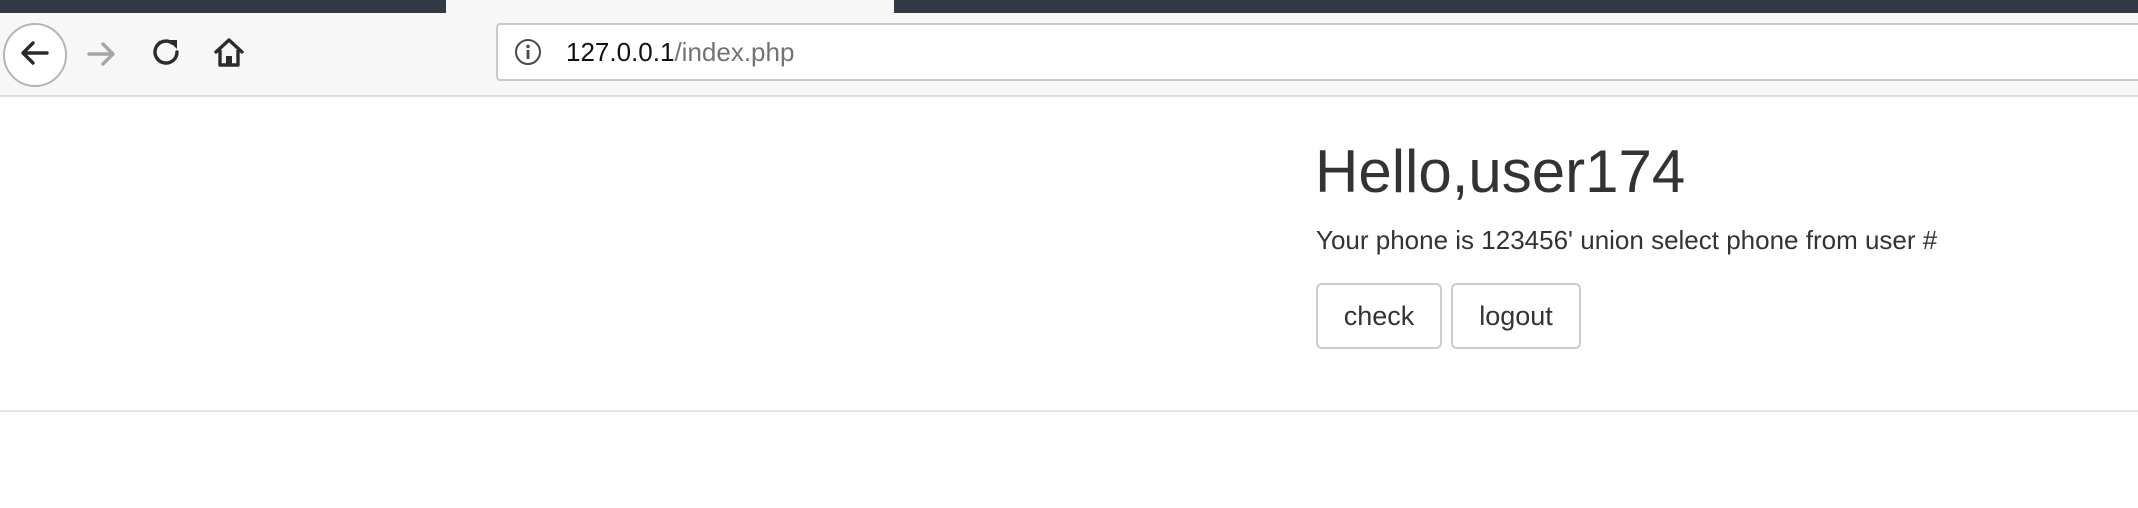 Image resolution: width=2138 pixels, height=508 pixels. What do you see at coordinates (1379, 316) in the screenshot?
I see `check-button: check` at bounding box center [1379, 316].